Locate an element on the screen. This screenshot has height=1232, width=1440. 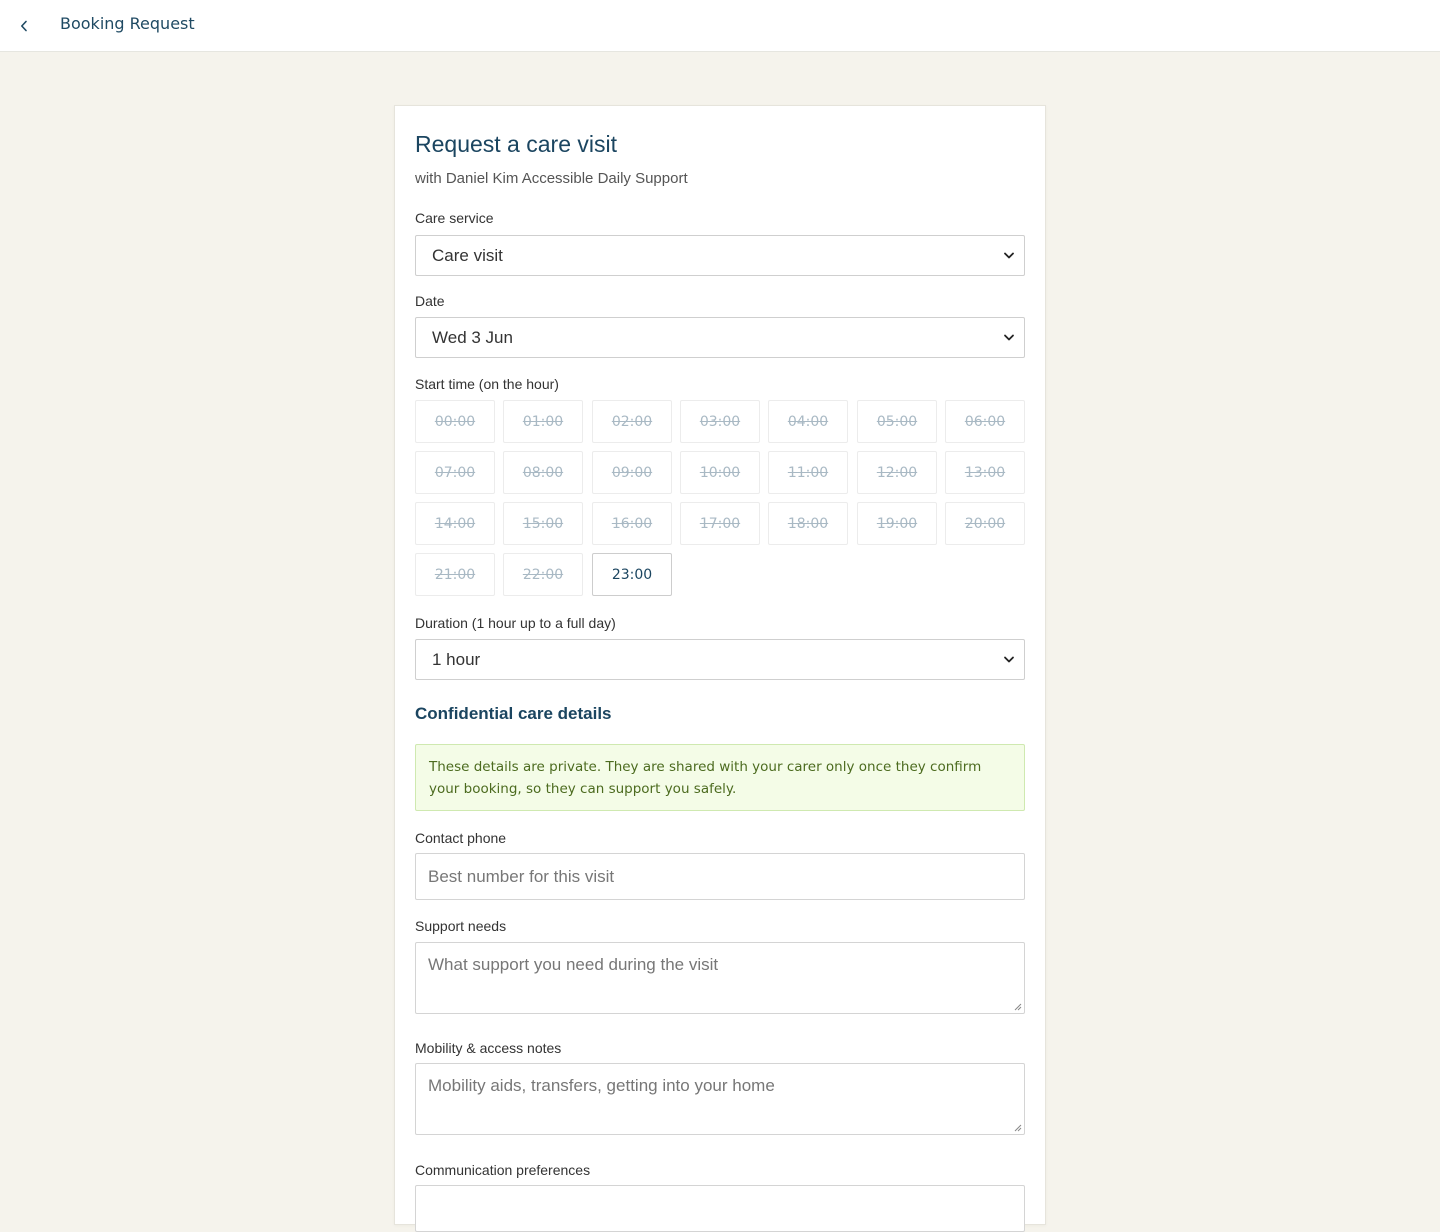
contact-phone-placeholder: Best number for this visit is located at coordinates (521, 876).